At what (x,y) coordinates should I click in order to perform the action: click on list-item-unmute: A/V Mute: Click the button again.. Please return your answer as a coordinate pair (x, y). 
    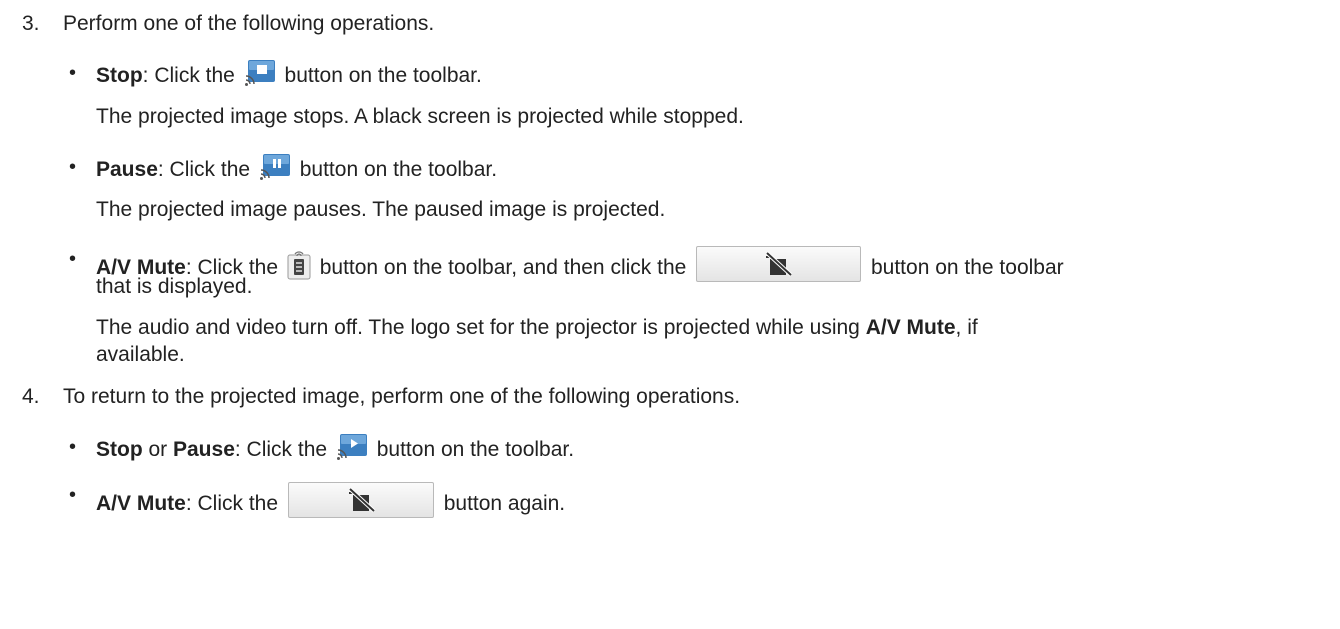
    Looking at the image, I should click on (330, 500).